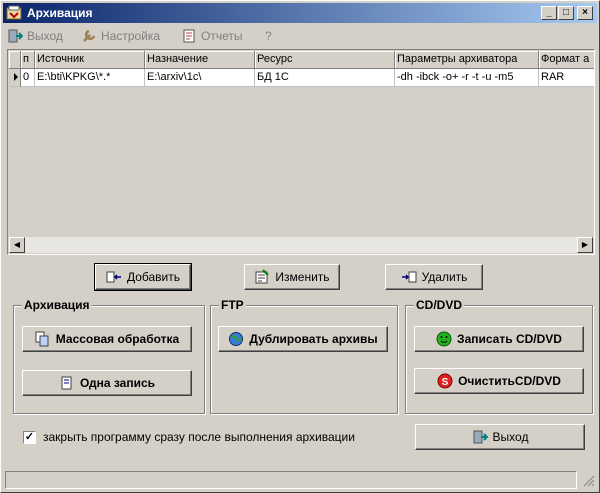  I want to click on header-params: Параметры архиватора, so click(467, 60).